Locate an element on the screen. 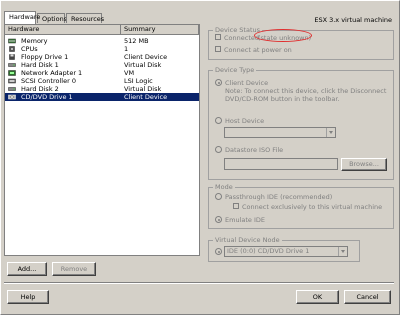 The height and width of the screenshot is (315, 400). hardware-name: Memory is located at coordinates (34, 41).